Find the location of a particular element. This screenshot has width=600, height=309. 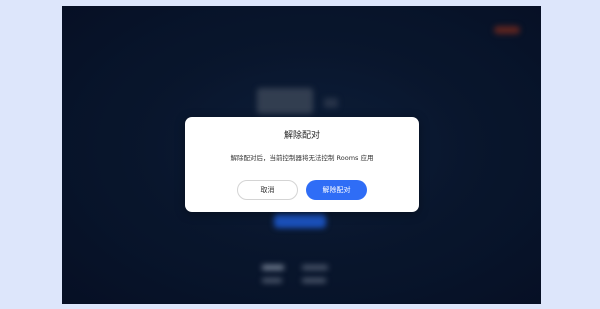

dialog-message: 解除配对后，当前控制器将无法控制 Rooms 应用 is located at coordinates (302, 158).